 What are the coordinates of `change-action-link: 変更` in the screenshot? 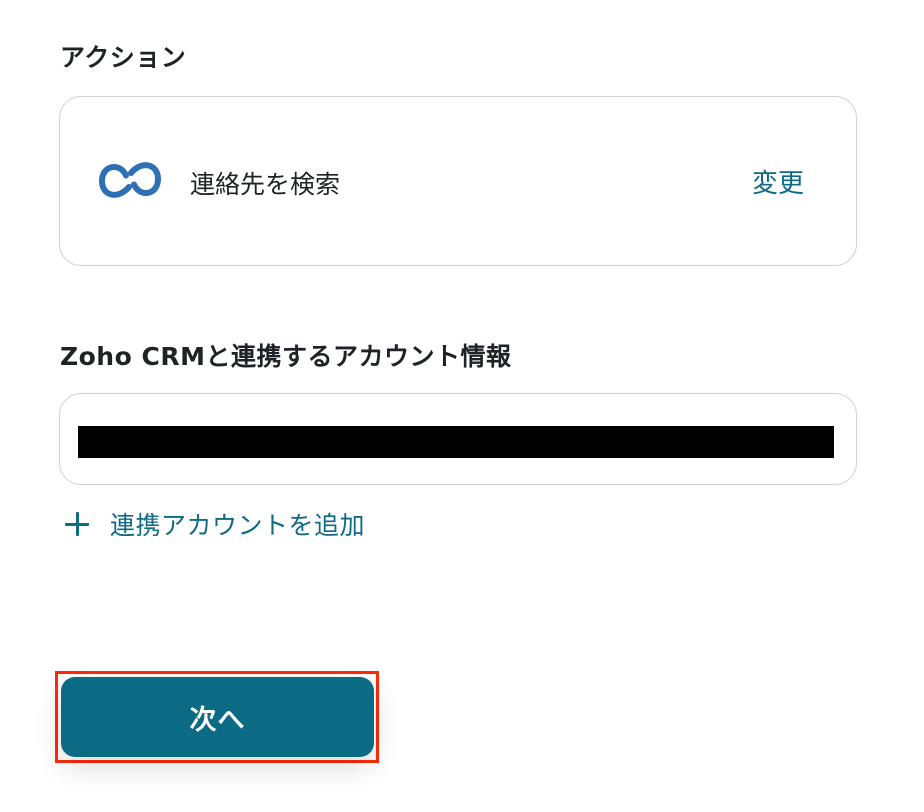 It's located at (778, 181).